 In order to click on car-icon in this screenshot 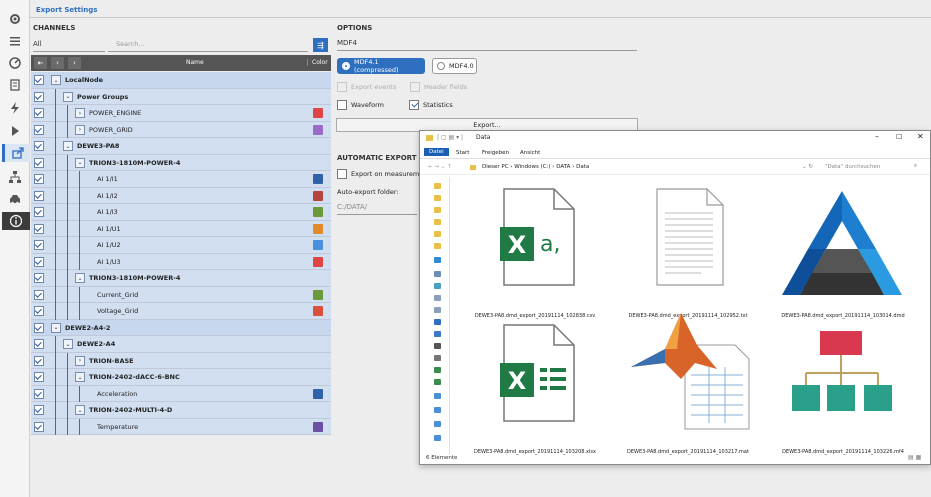, I will do `click(15, 199)`.